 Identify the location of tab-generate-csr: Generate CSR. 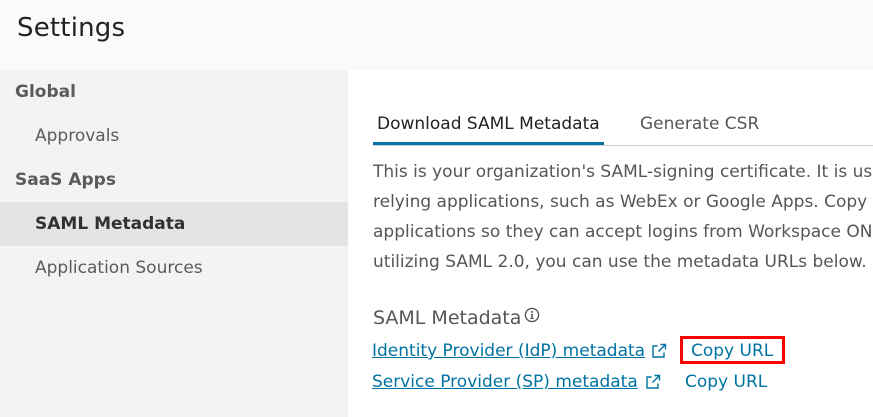
(699, 122).